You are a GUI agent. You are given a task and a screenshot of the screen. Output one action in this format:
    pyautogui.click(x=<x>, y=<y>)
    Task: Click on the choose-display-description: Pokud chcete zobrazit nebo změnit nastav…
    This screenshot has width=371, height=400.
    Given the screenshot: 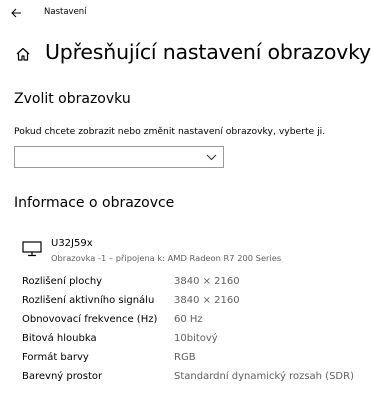 What is the action you would take?
    pyautogui.click(x=170, y=131)
    